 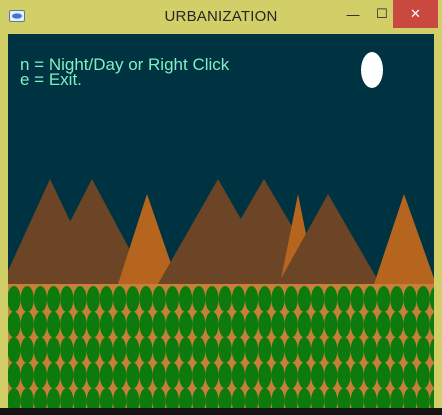 I want to click on help-line-exit: e = Exit., so click(x=51, y=79).